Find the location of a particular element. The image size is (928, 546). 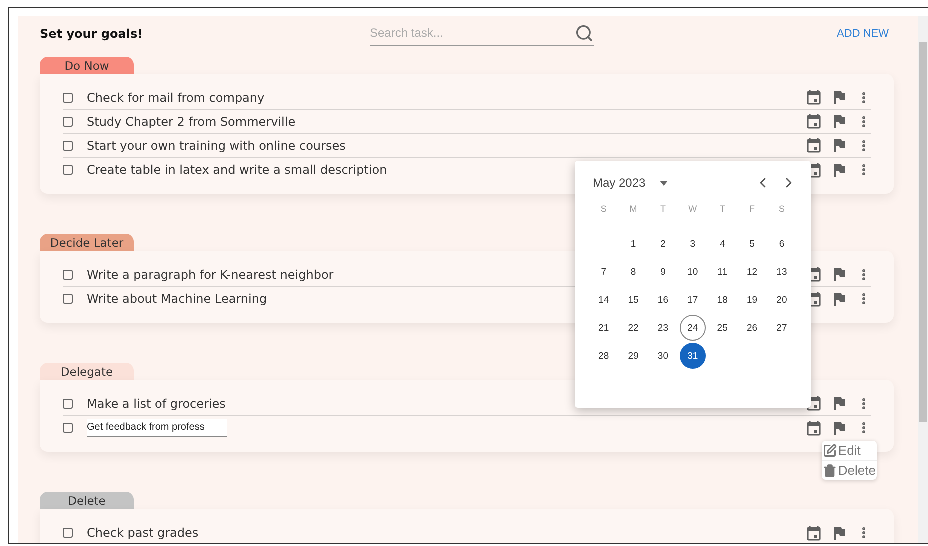

add-new-button: ADD NEW is located at coordinates (863, 34).